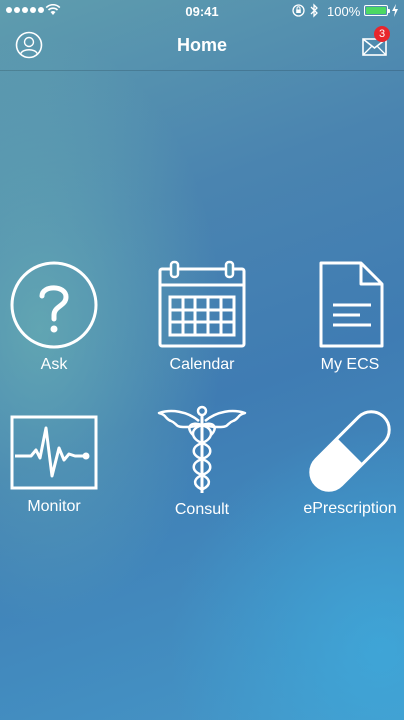  I want to click on calendar-tile: Calendar, so click(202, 317).